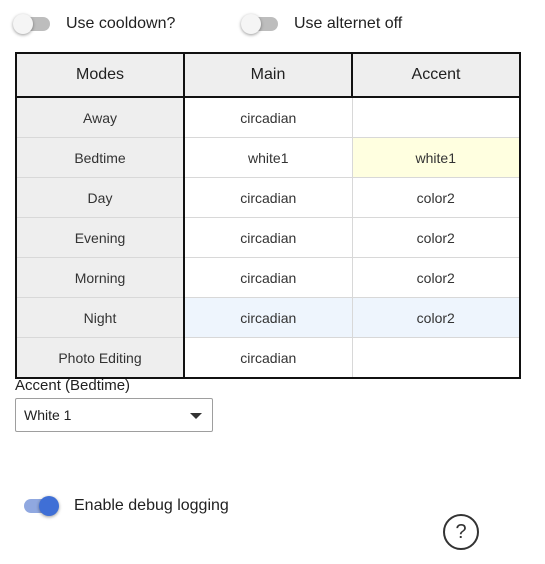 The width and height of the screenshot is (545, 564). I want to click on accent-select-label: Accent (Bedtime), so click(73, 385).